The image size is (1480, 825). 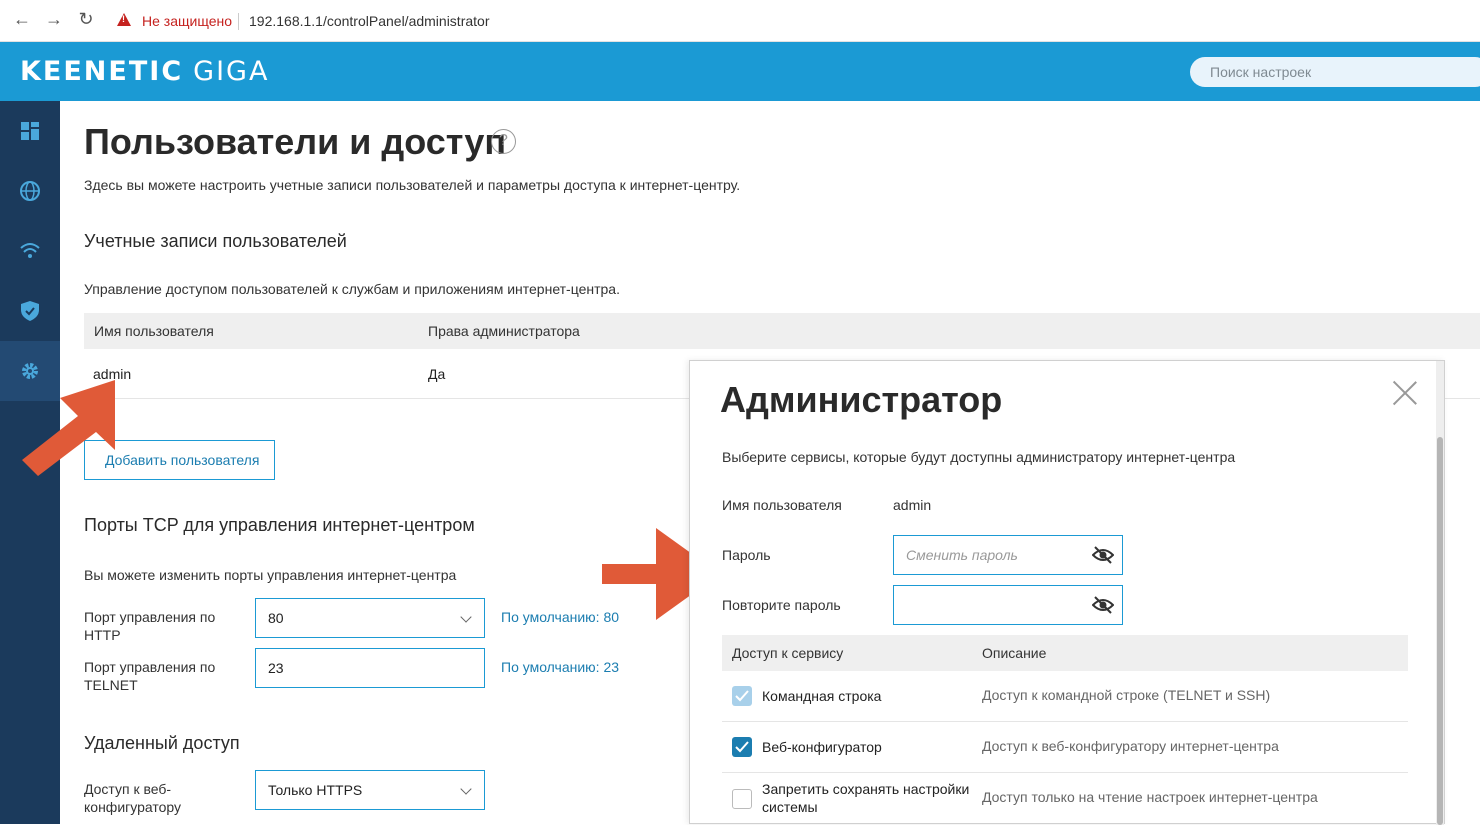 I want to click on brand-model: GIGA, so click(x=231, y=71).